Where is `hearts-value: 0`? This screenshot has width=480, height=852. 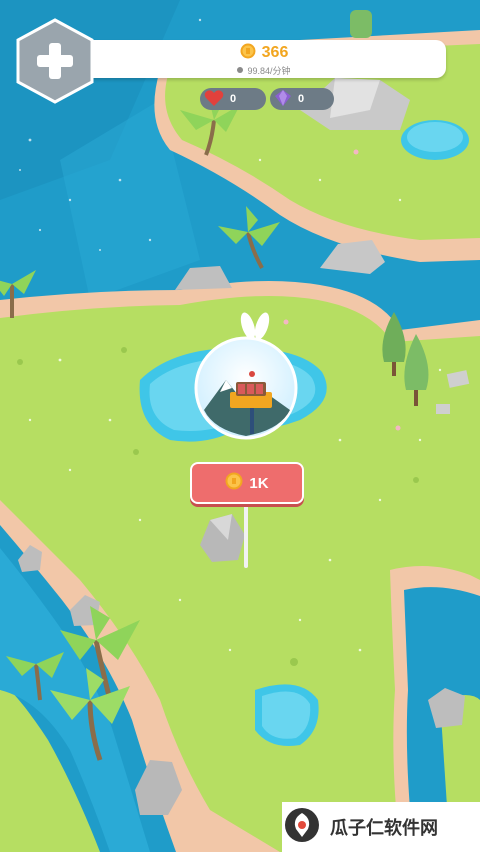
hearts-value: 0 is located at coordinates (233, 99).